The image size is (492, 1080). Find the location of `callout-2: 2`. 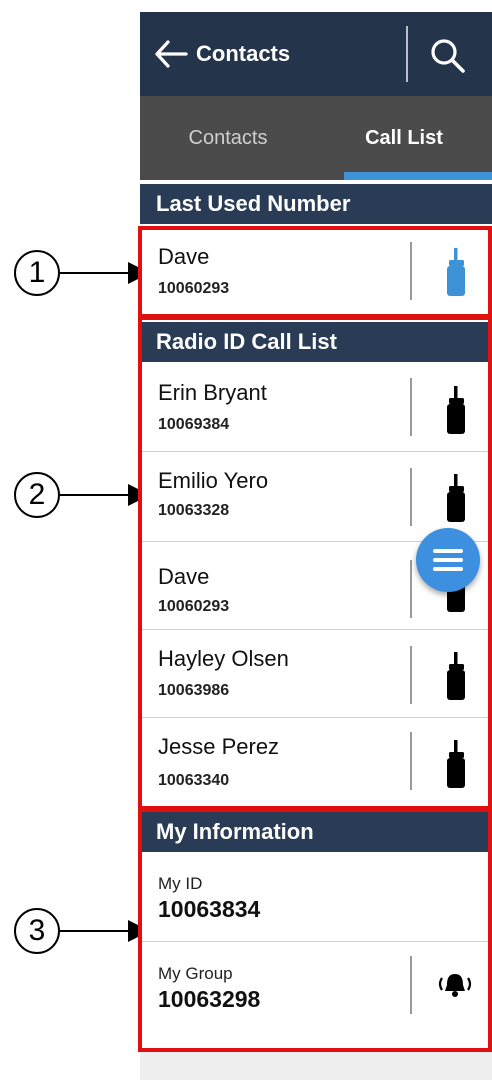

callout-2: 2 is located at coordinates (37, 495).